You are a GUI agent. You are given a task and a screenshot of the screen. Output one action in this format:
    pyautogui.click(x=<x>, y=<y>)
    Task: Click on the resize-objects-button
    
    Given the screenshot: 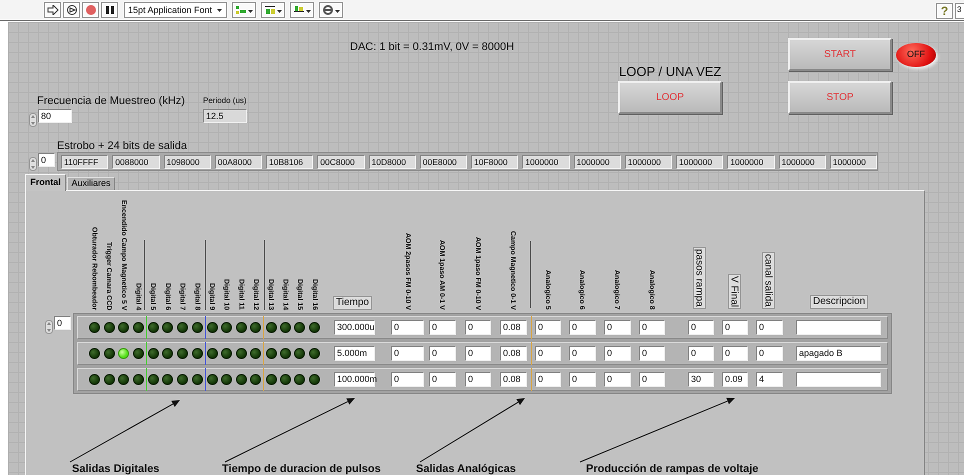 What is the action you would take?
    pyautogui.click(x=302, y=10)
    